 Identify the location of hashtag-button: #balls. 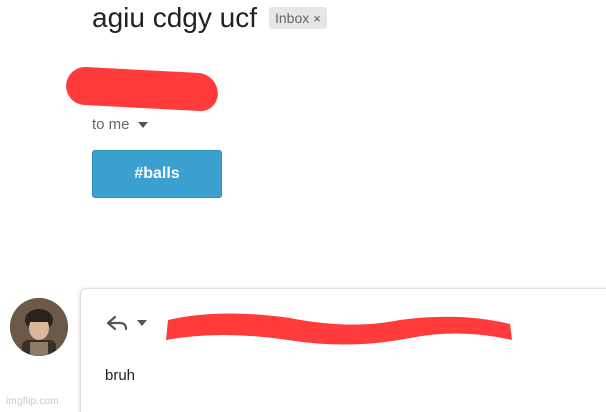
(157, 174).